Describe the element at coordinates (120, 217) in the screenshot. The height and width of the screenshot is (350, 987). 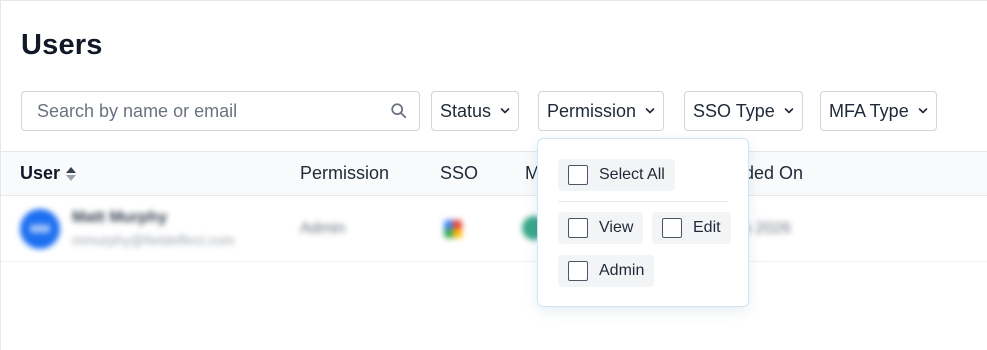
I see `user-name: Matt Murphy` at that location.